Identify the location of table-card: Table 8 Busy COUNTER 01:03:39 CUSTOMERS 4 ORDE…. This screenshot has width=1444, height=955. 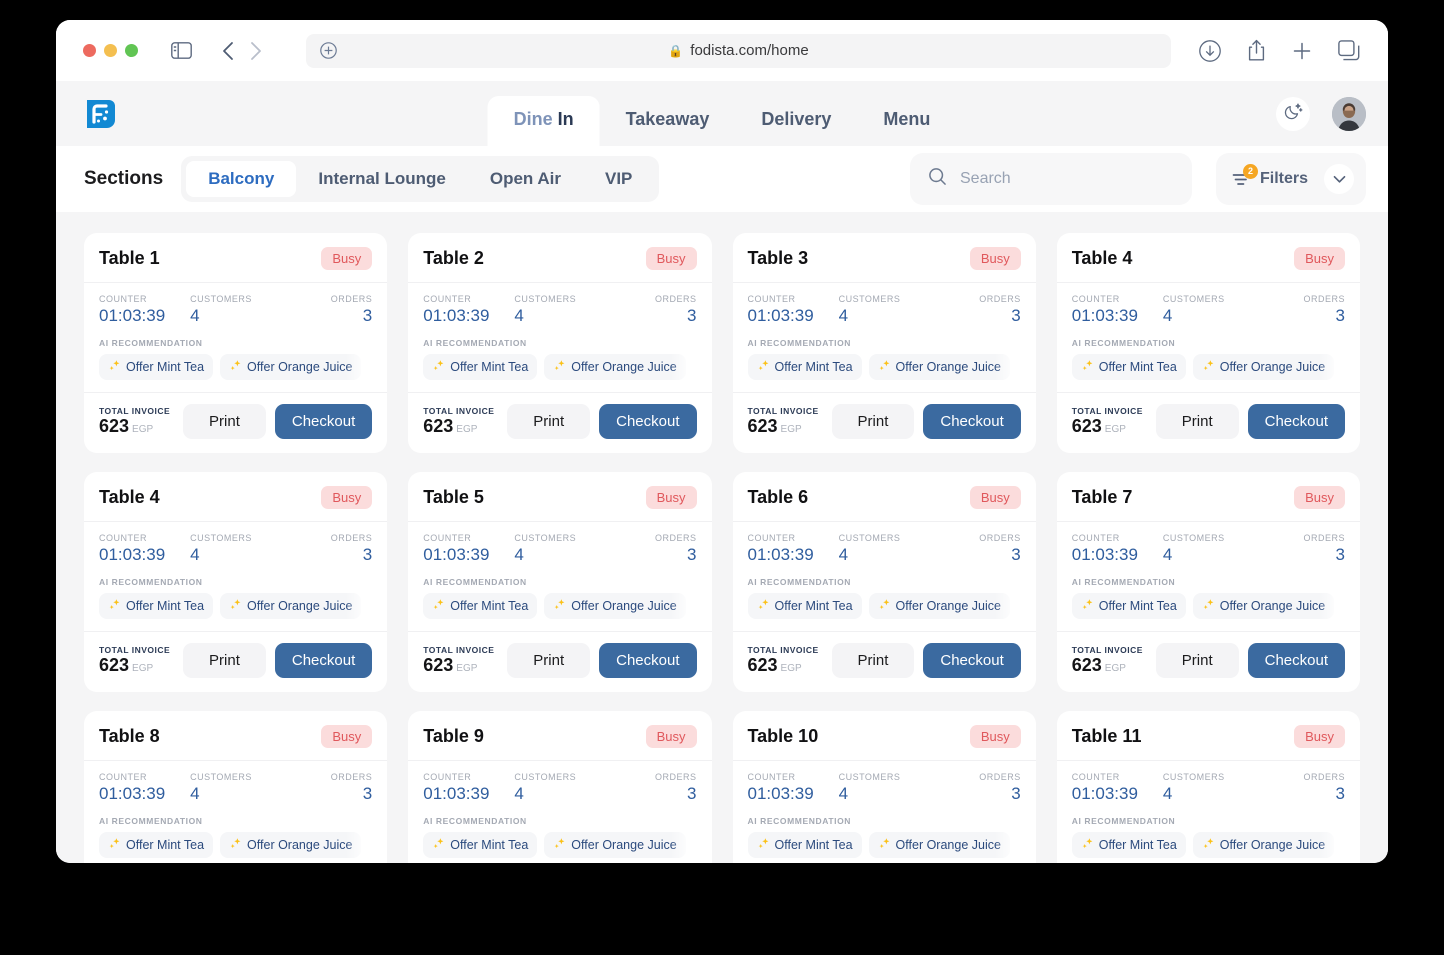
(236, 787).